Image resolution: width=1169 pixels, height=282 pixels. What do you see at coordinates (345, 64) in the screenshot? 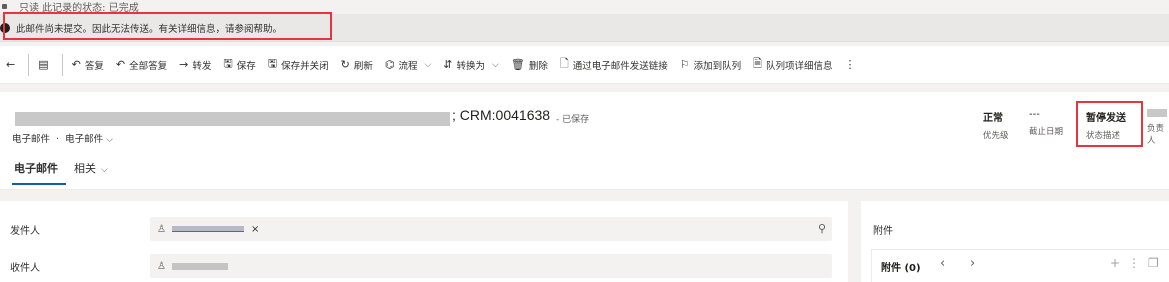
I see `refresh-icon: ↻` at bounding box center [345, 64].